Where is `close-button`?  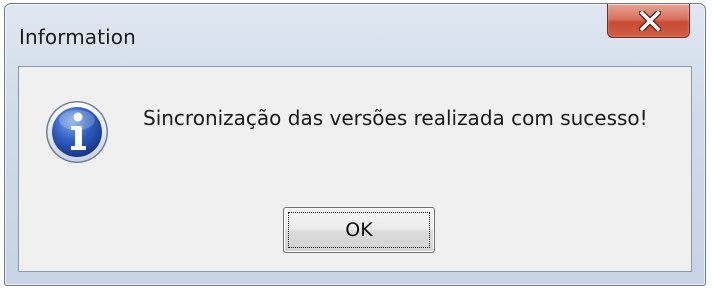 close-button is located at coordinates (648, 21).